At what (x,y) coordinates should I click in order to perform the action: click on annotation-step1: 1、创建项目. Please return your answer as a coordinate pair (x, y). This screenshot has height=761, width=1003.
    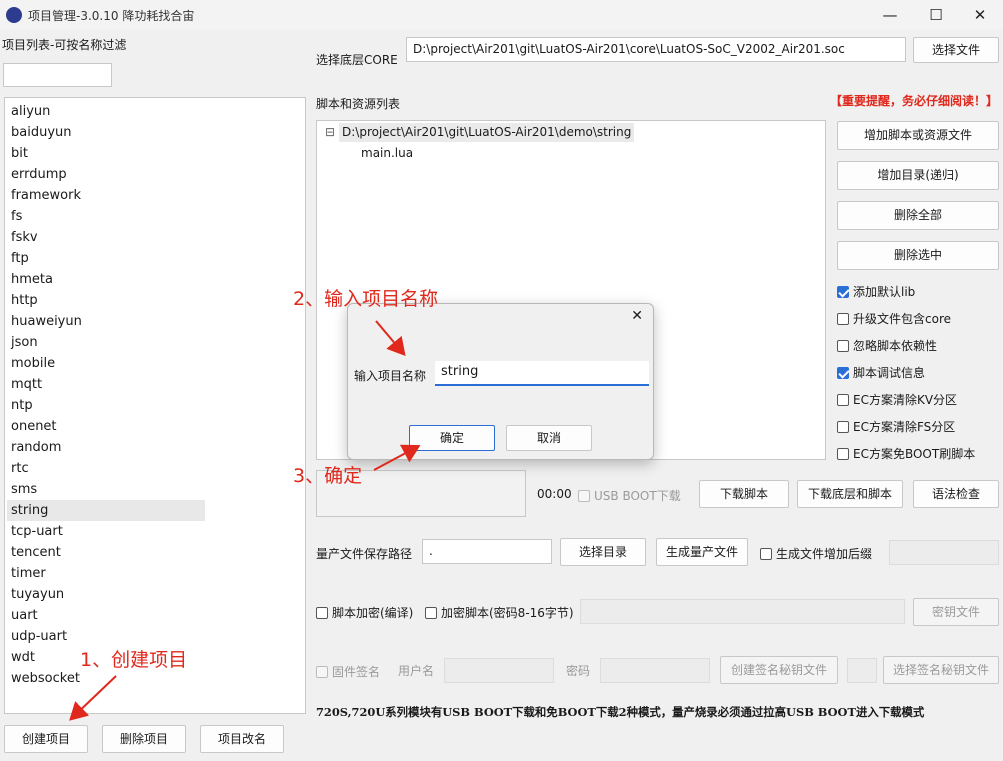
    Looking at the image, I should click on (134, 660).